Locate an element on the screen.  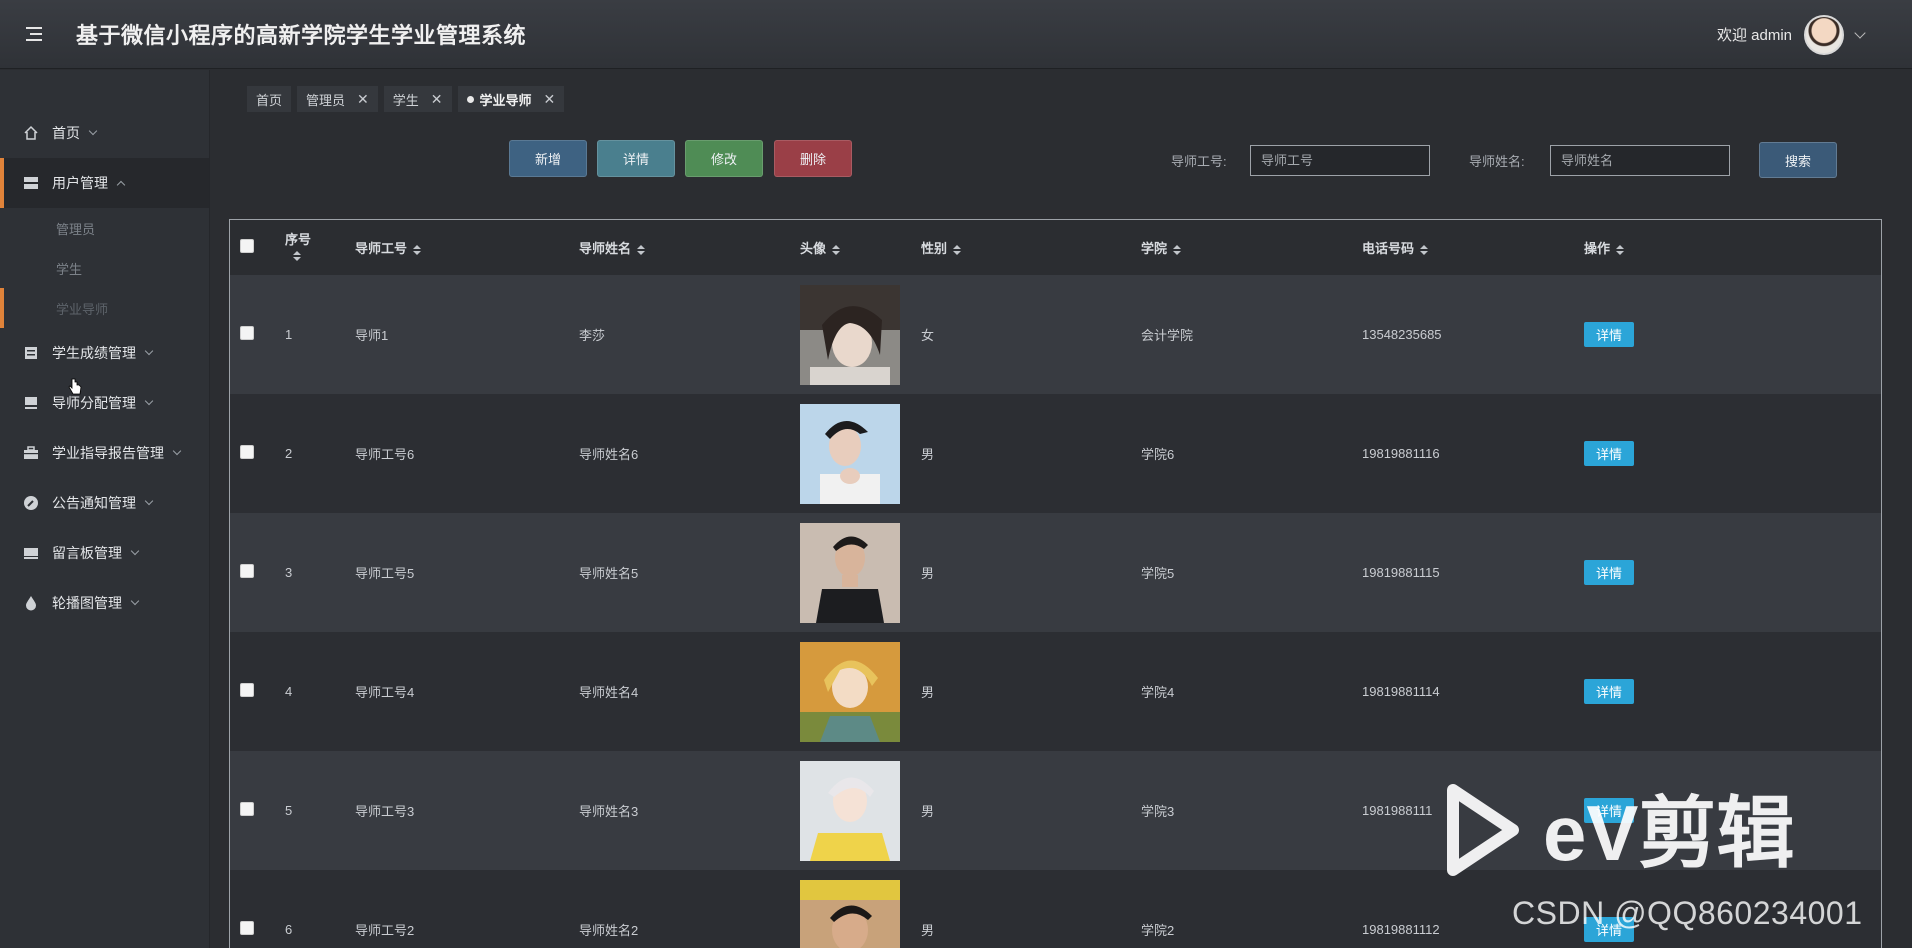
sidebar-item-reports: 学业指导报告管理 is located at coordinates (104, 453).